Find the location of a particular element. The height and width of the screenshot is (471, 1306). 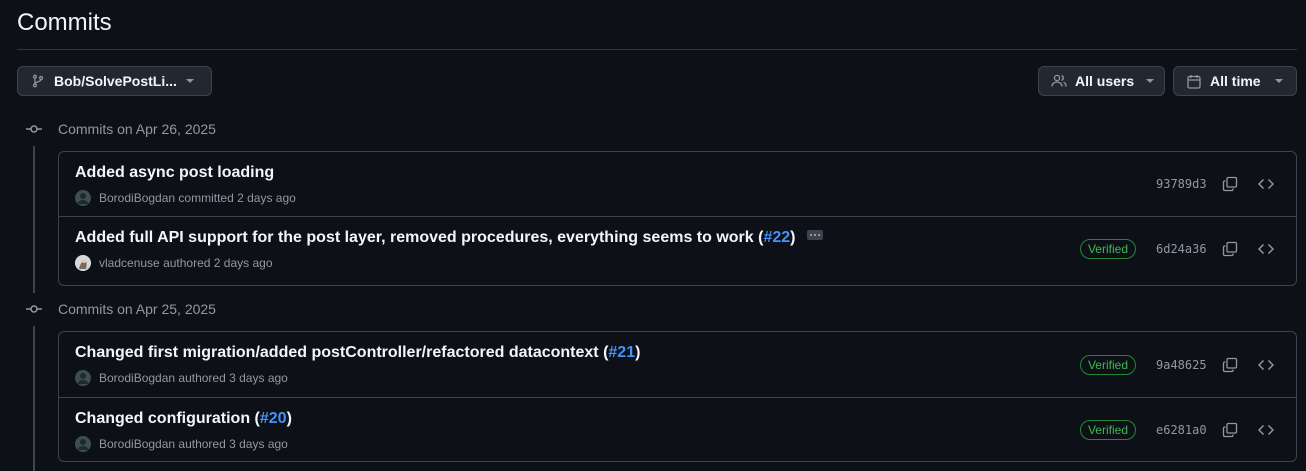

commit-meta: vladcenuse authored 2 days ago is located at coordinates (174, 263).